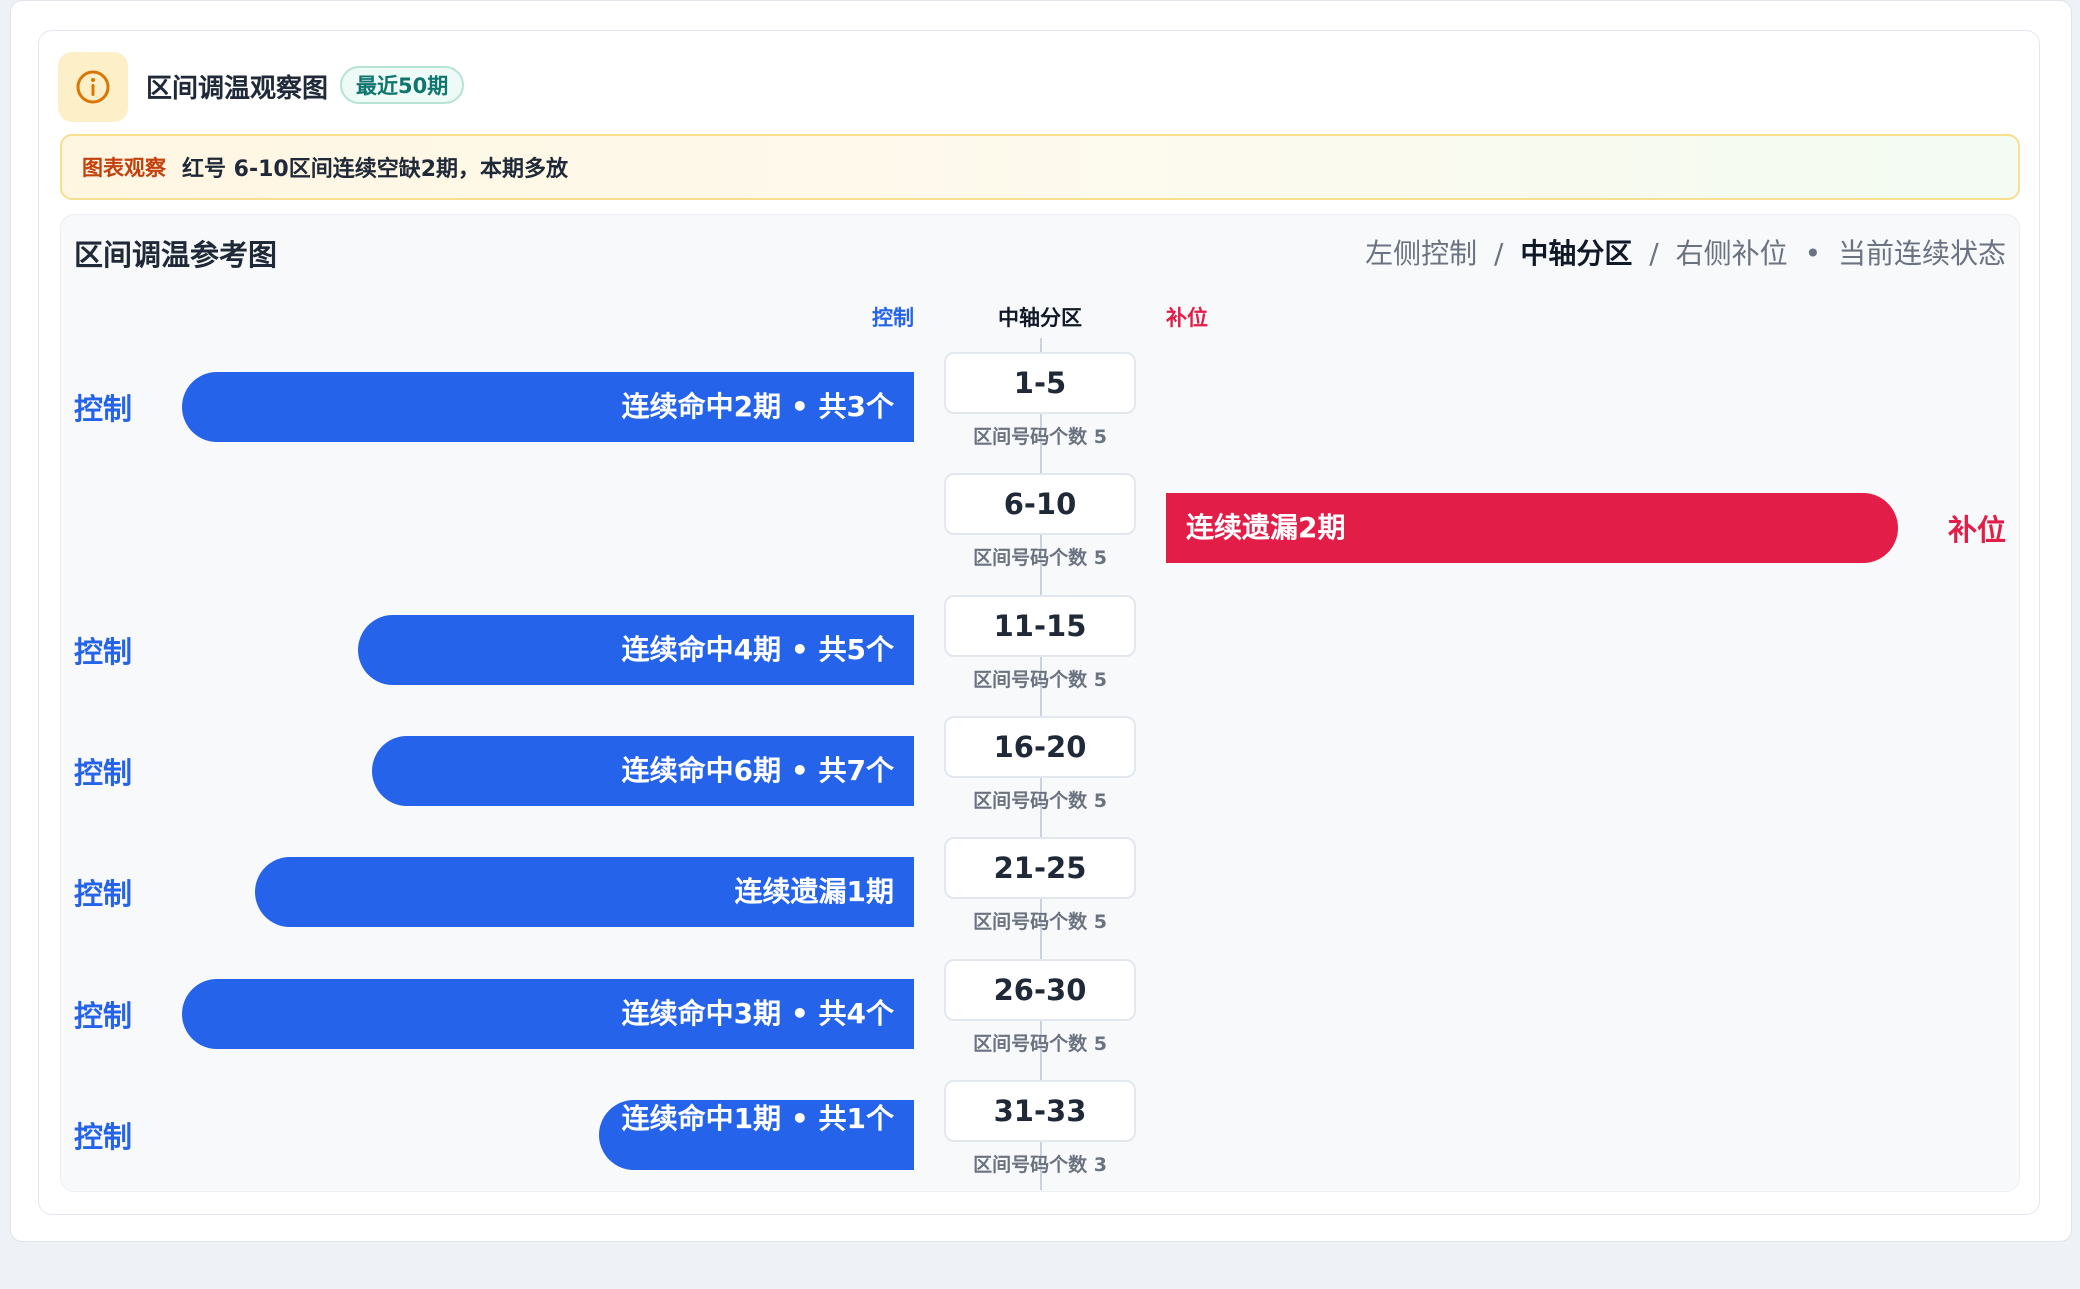 The image size is (2080, 1289). I want to click on zone-row: 21-25 区间号码个数 5 连续遗漏1期 控制, so click(1040, 897).